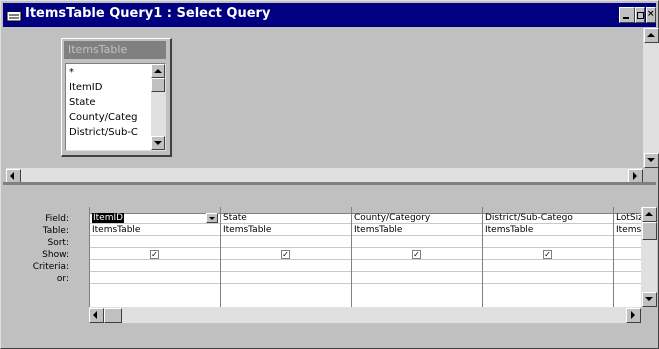 Image resolution: width=659 pixels, height=349 pixels. I want to click on restore-button, so click(640, 15).